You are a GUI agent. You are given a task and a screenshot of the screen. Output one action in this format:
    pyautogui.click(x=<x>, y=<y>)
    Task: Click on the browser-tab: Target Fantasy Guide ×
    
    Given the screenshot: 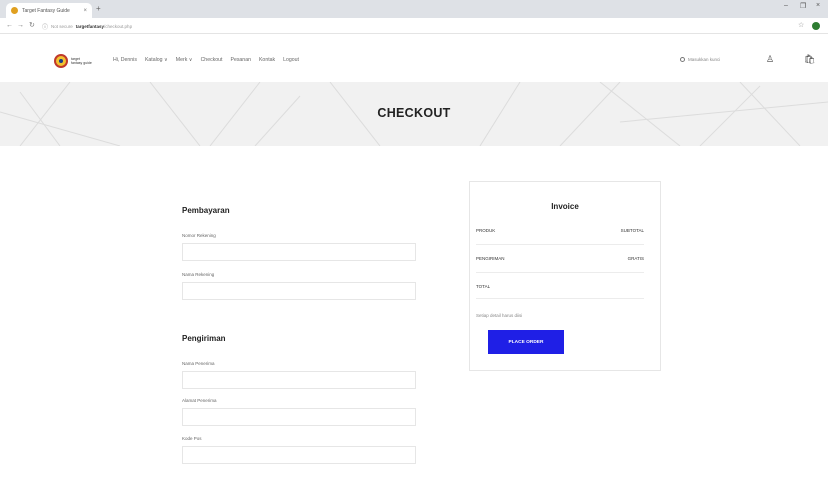 What is the action you would take?
    pyautogui.click(x=49, y=10)
    